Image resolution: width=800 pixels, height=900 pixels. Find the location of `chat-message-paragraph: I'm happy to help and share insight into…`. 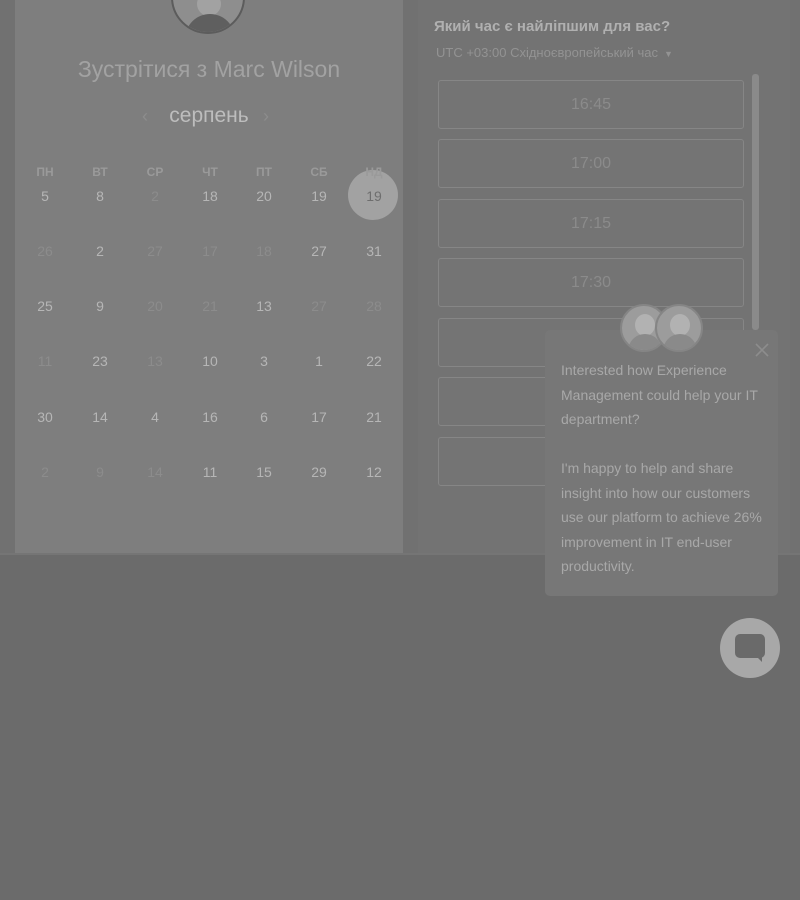

chat-message-paragraph: I'm happy to help and share insight into… is located at coordinates (661, 517).